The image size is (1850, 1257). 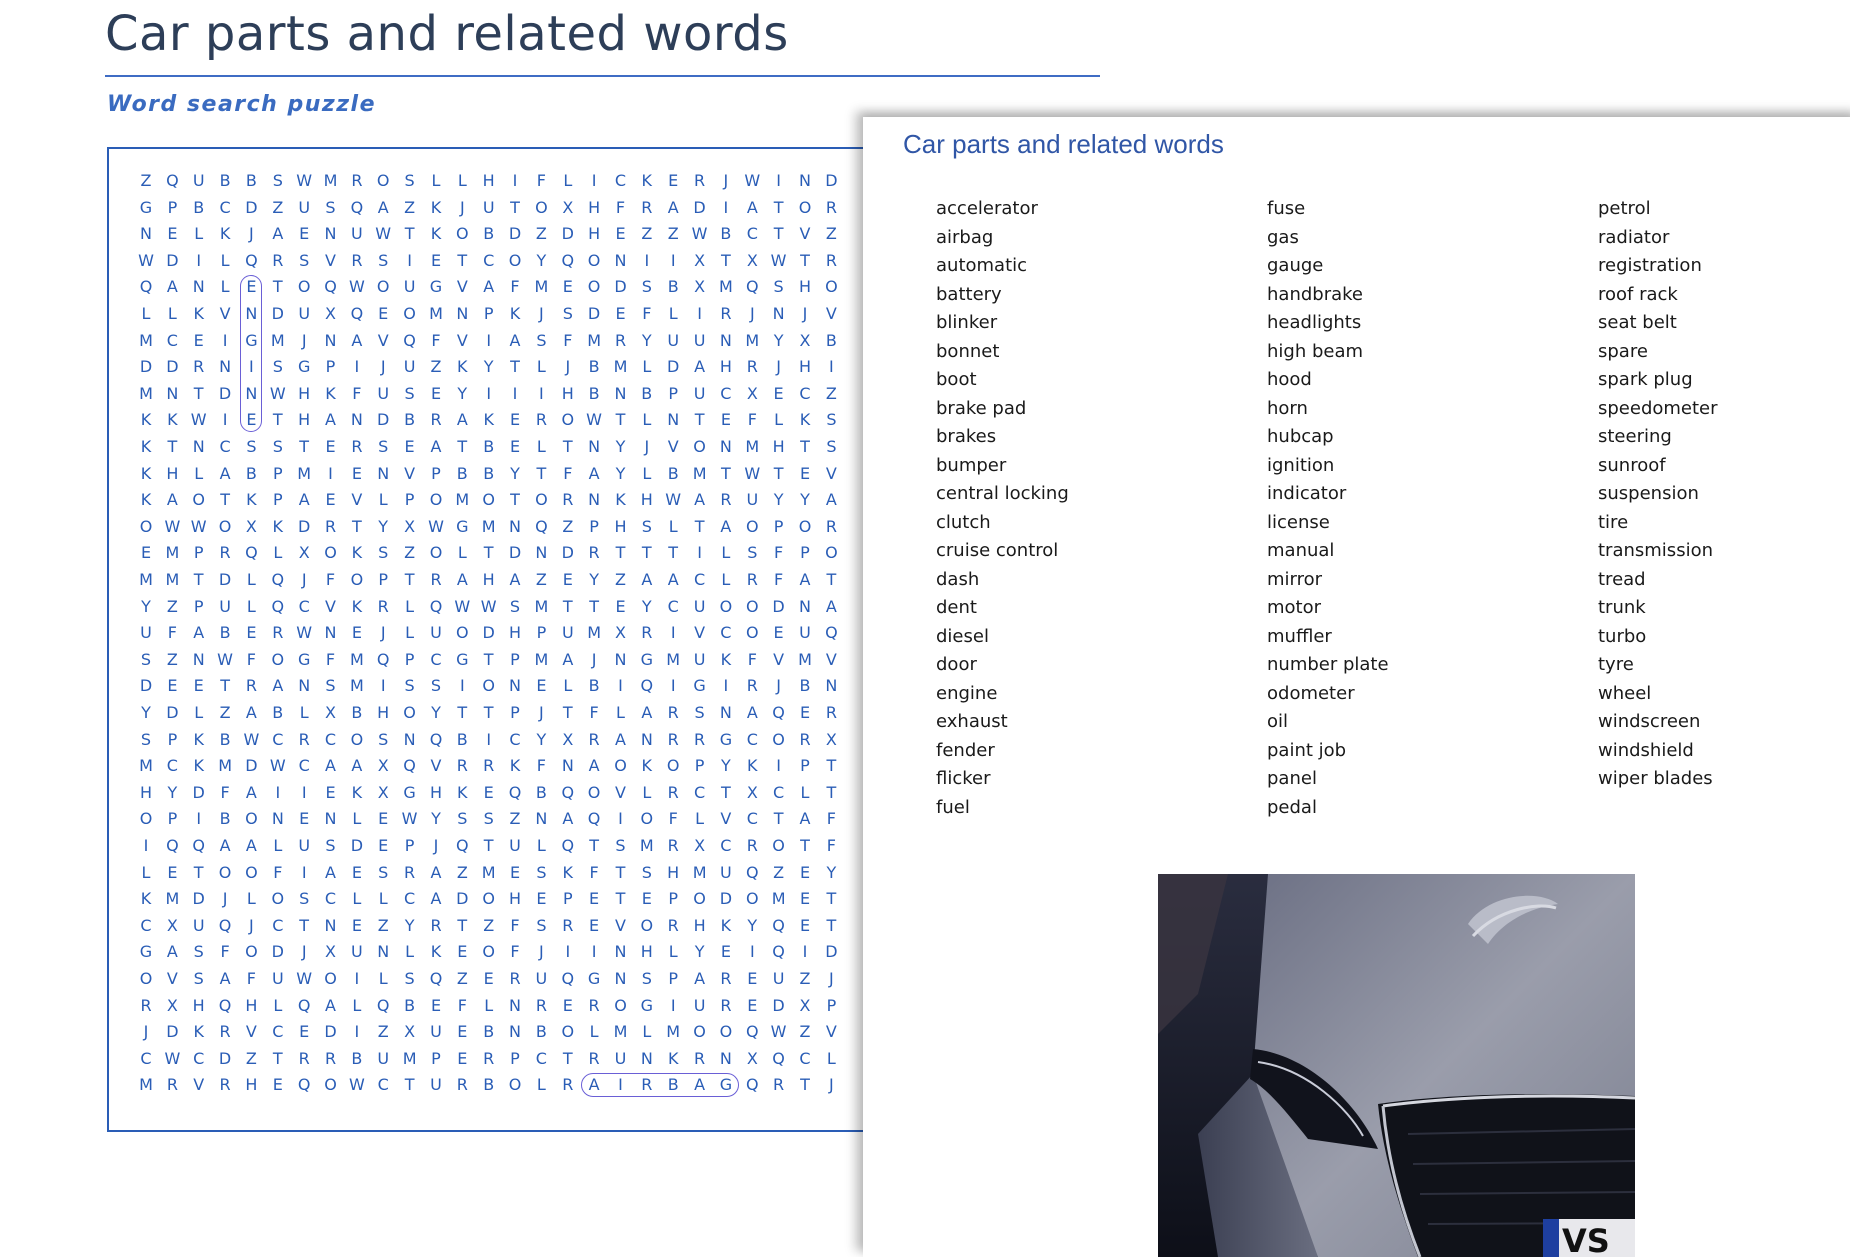 What do you see at coordinates (1294, 607) in the screenshot?
I see `word-list-item: motor` at bounding box center [1294, 607].